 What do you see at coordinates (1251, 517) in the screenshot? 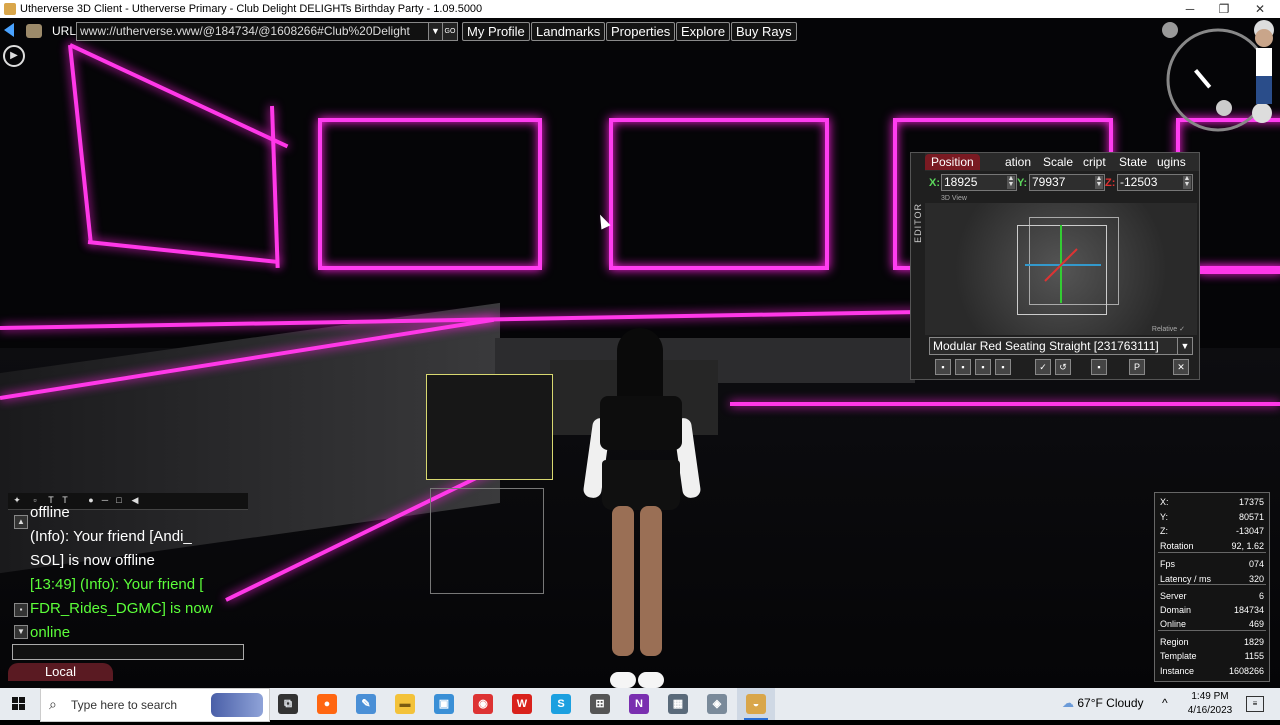
I see `stats-value: 80571` at bounding box center [1251, 517].